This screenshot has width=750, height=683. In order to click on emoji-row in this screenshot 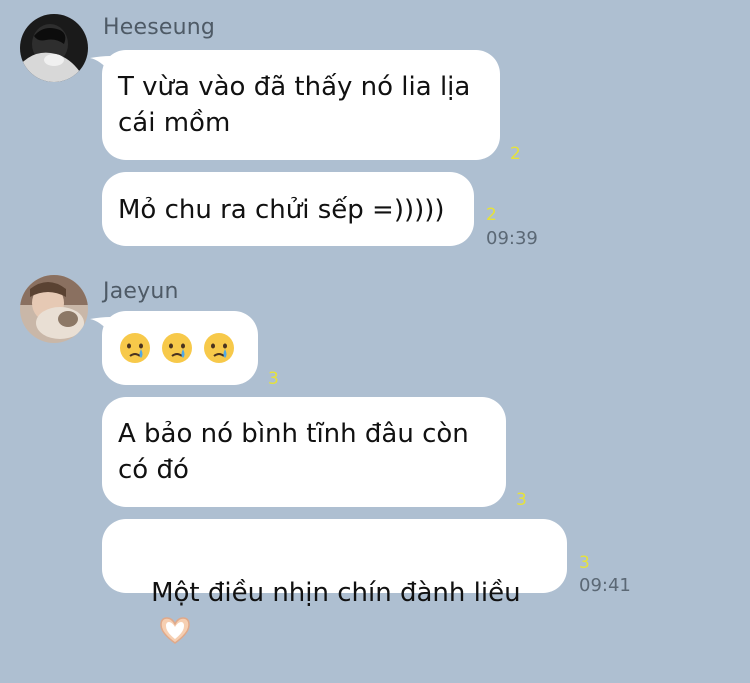, I will do `click(181, 348)`.